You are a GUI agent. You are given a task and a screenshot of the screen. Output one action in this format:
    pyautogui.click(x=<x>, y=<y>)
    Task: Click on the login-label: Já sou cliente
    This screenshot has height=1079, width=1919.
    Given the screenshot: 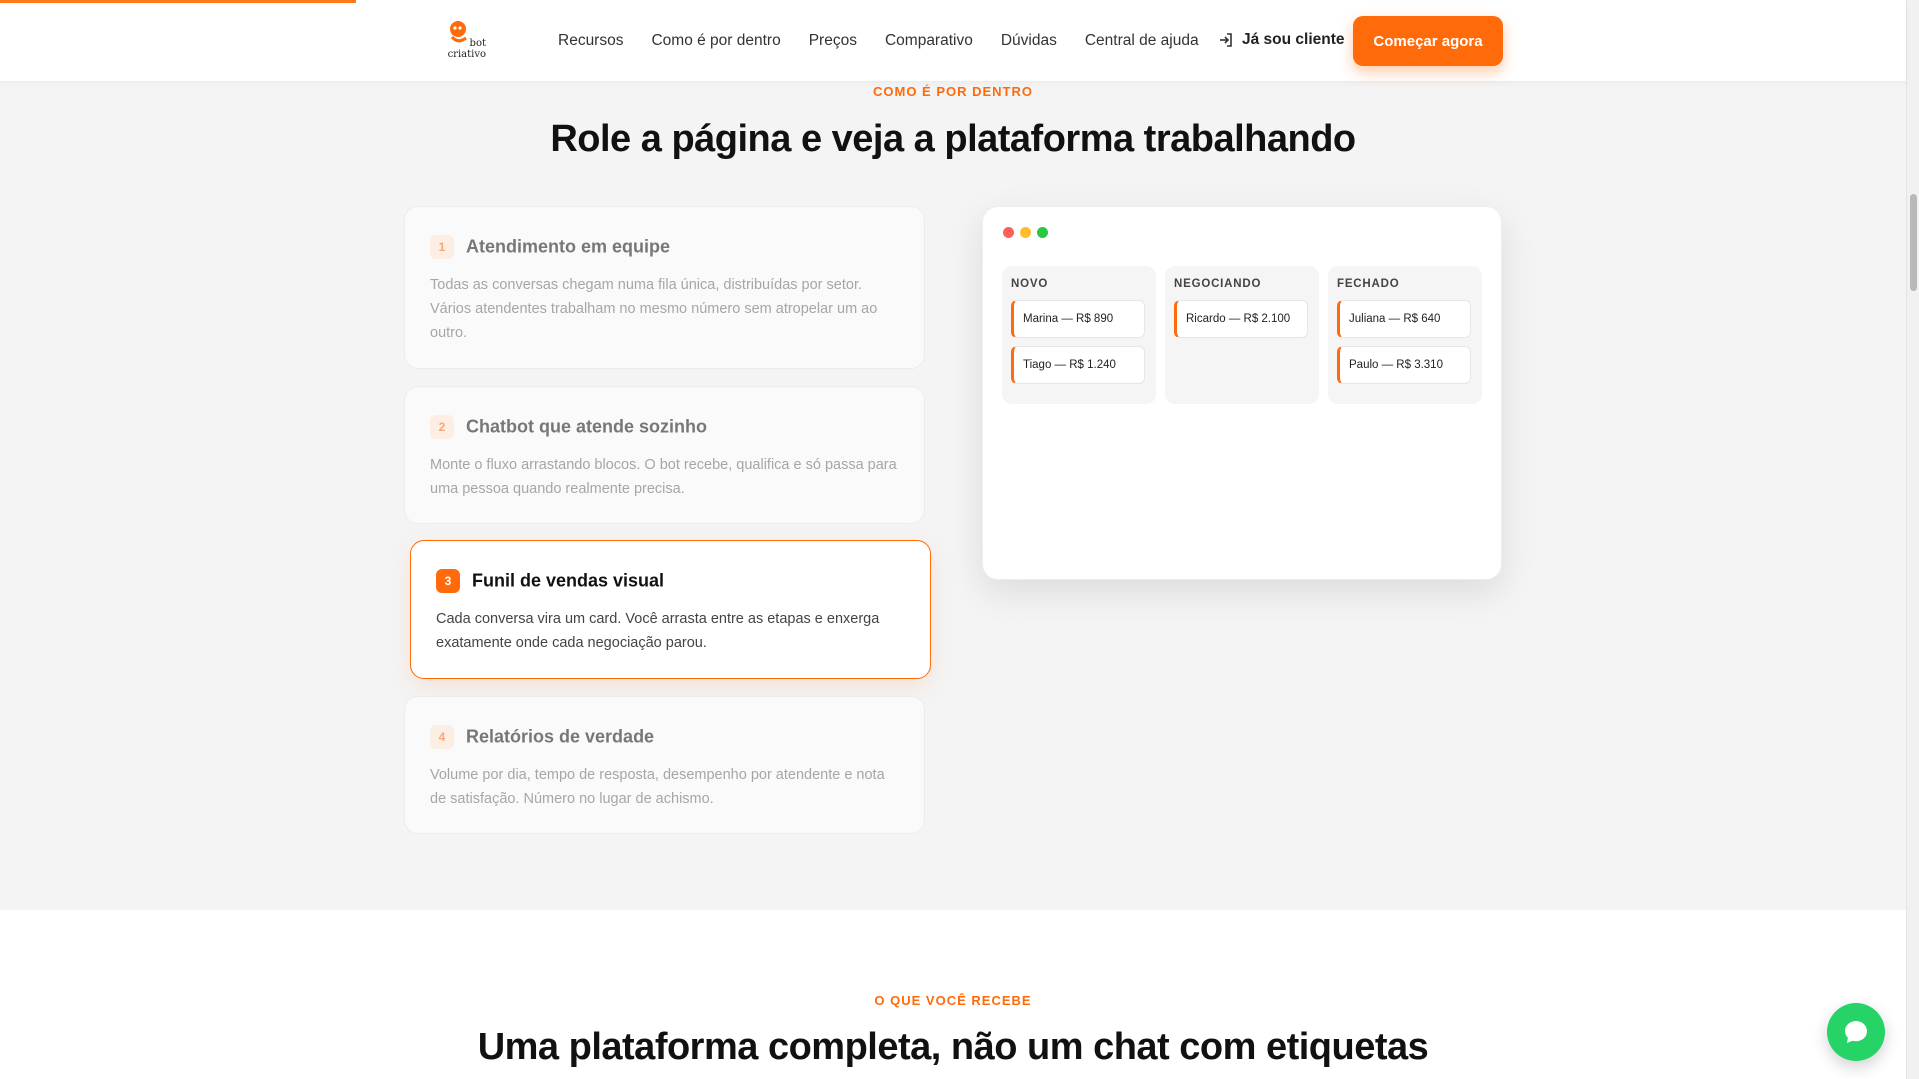 What is the action you would take?
    pyautogui.click(x=1293, y=39)
    